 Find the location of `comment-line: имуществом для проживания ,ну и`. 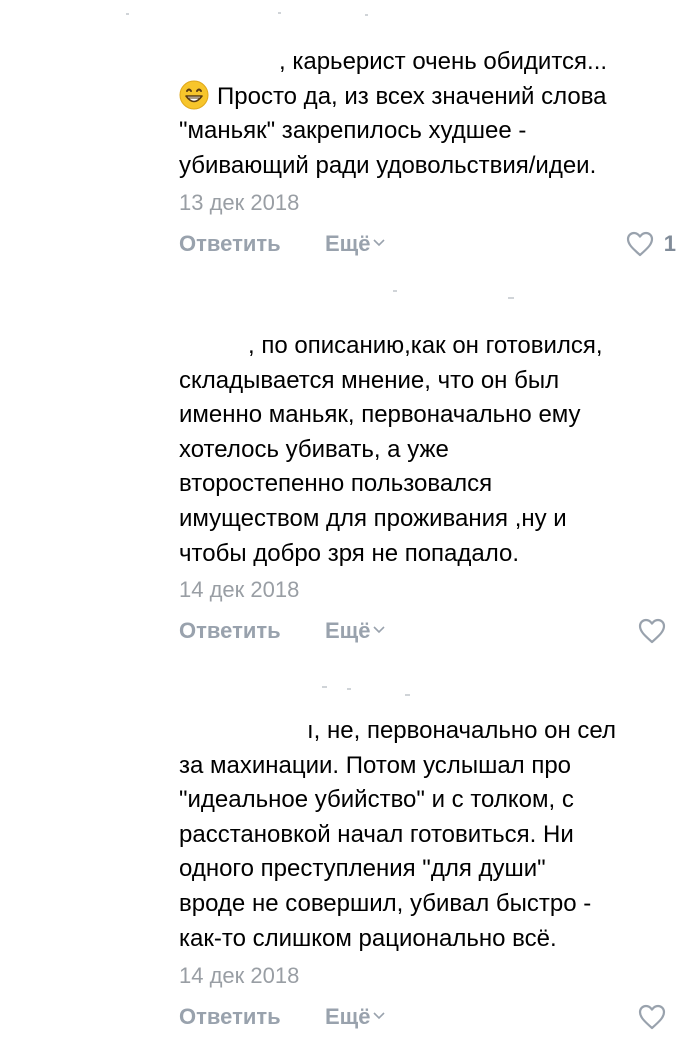

comment-line: имуществом для проживания ,ну и is located at coordinates (373, 518).